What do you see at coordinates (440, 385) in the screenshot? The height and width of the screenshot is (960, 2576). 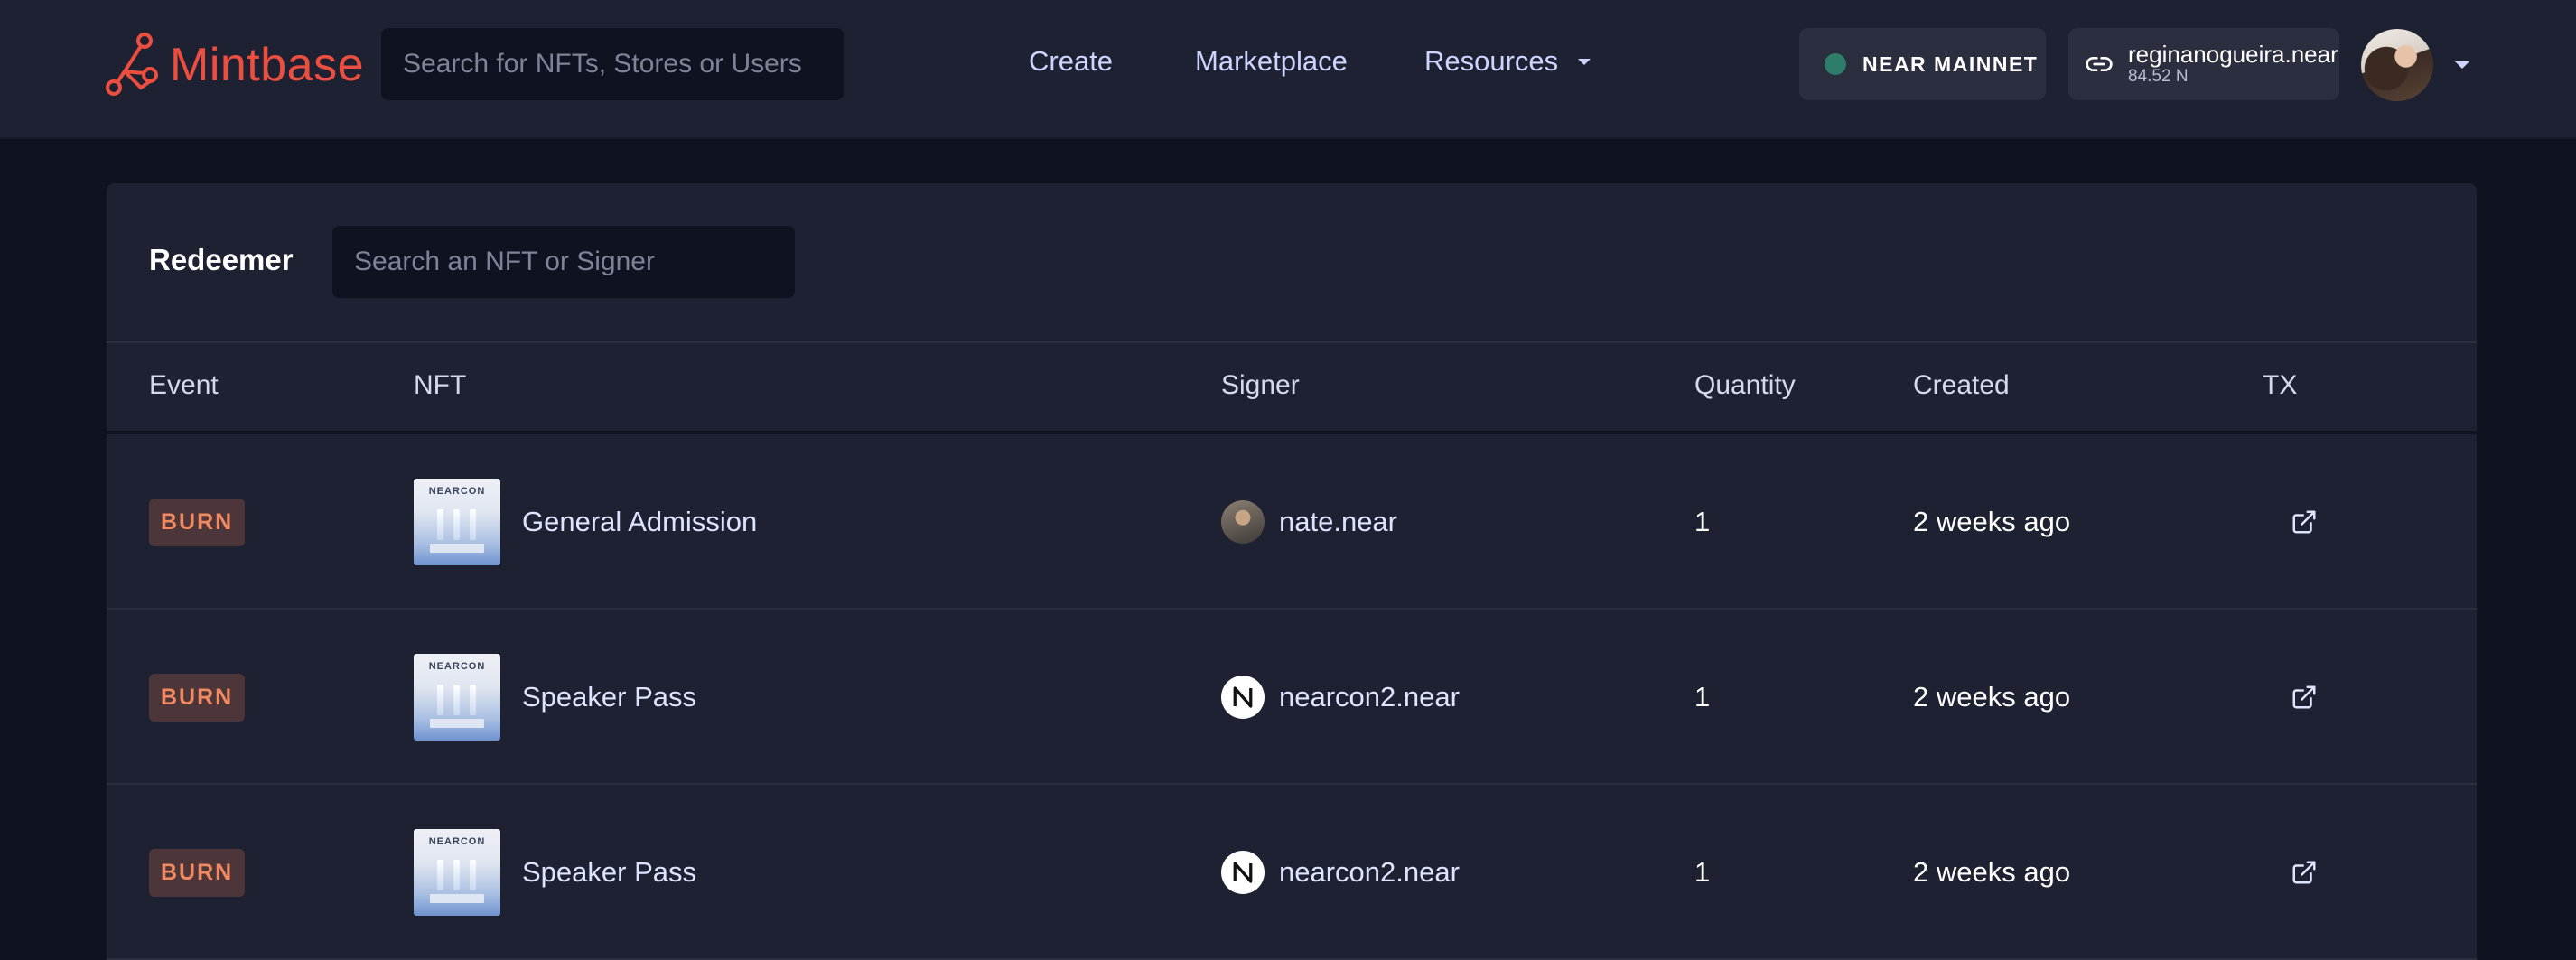 I see `column-header-nft: NFT` at bounding box center [440, 385].